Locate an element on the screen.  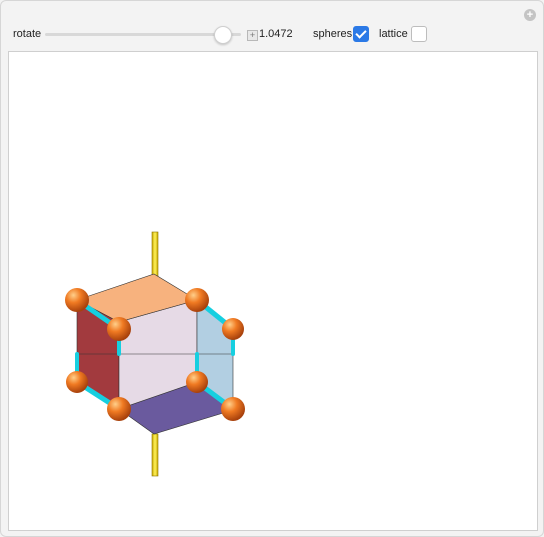
lattice-label: lattice is located at coordinates (393, 34).